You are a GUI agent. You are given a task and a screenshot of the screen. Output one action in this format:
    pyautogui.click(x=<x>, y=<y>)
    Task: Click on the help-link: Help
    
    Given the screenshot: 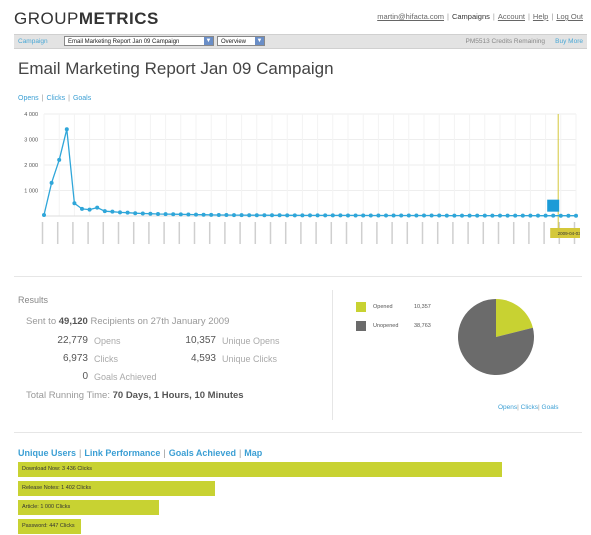 What is the action you would take?
    pyautogui.click(x=540, y=16)
    